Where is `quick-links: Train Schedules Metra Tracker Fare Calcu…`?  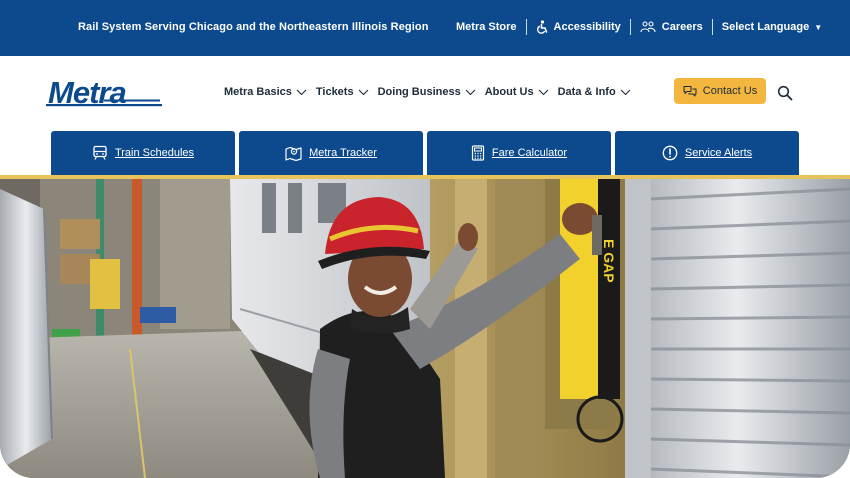
quick-links: Train Schedules Metra Tracker Fare Calcu… is located at coordinates (425, 153).